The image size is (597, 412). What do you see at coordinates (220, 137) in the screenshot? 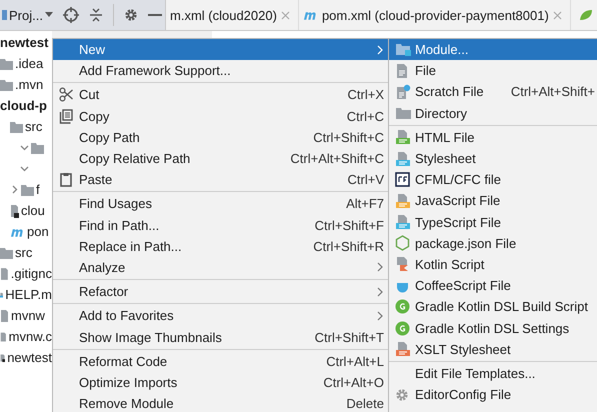
I see `menu-item: Copy Path Ctrl+Shift+C` at bounding box center [220, 137].